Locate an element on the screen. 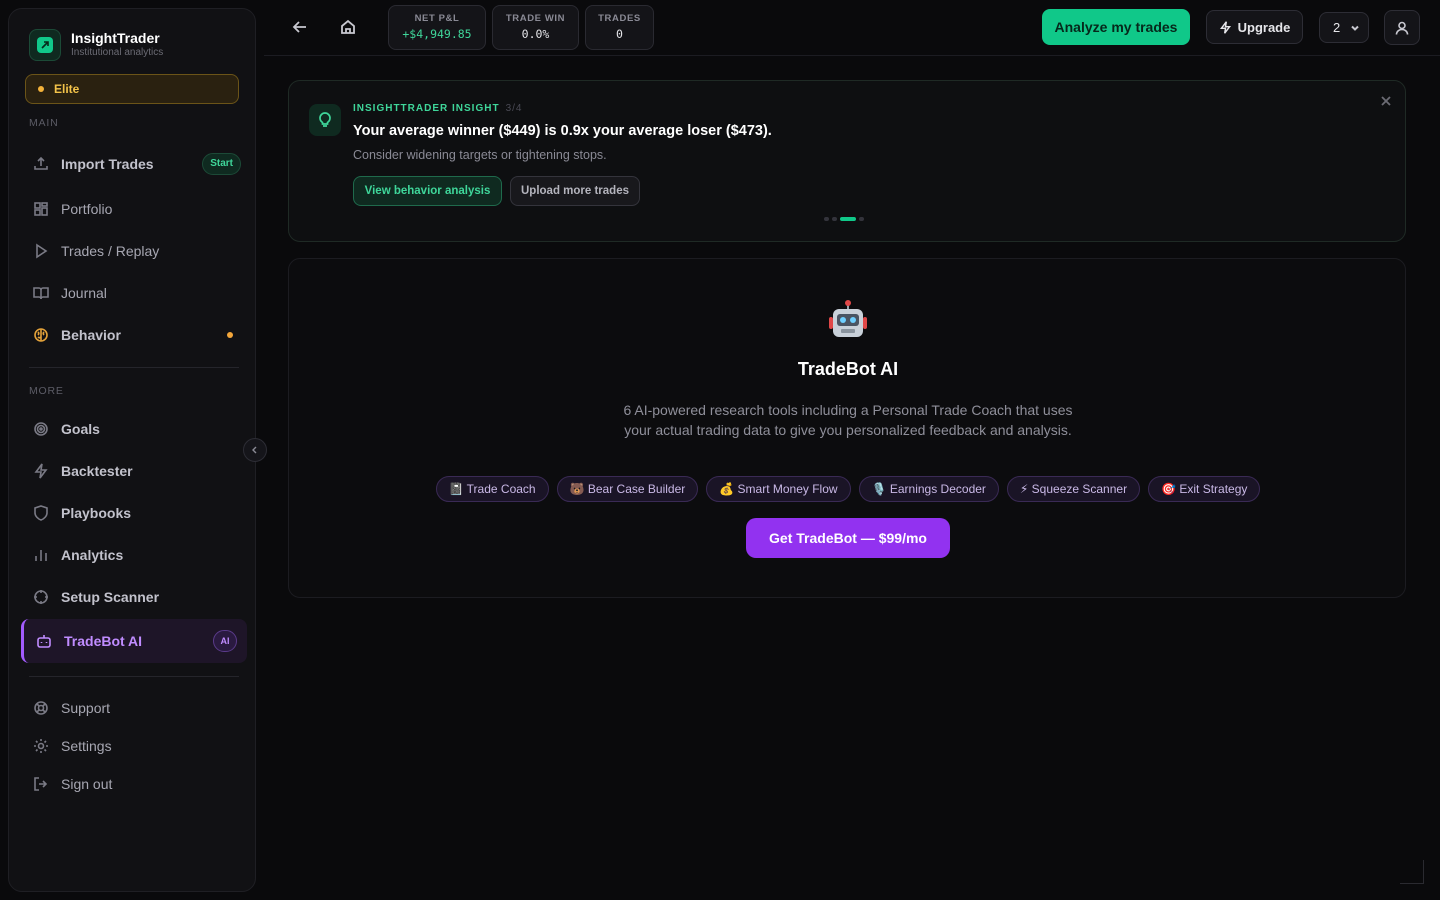 This screenshot has height=900, width=1440. back-button is located at coordinates (300, 27).